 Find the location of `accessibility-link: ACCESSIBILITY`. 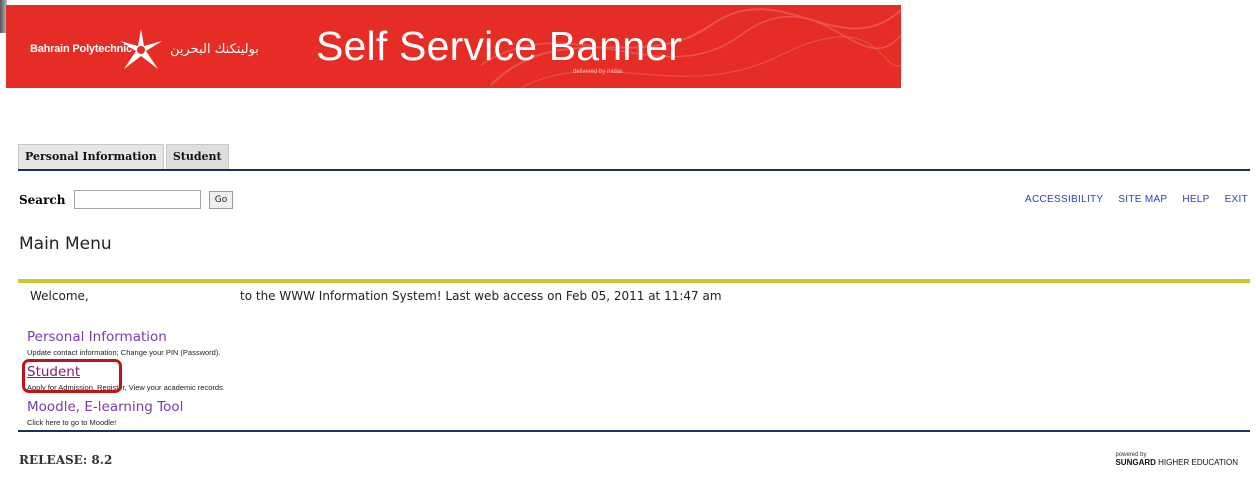

accessibility-link: ACCESSIBILITY is located at coordinates (1064, 199).